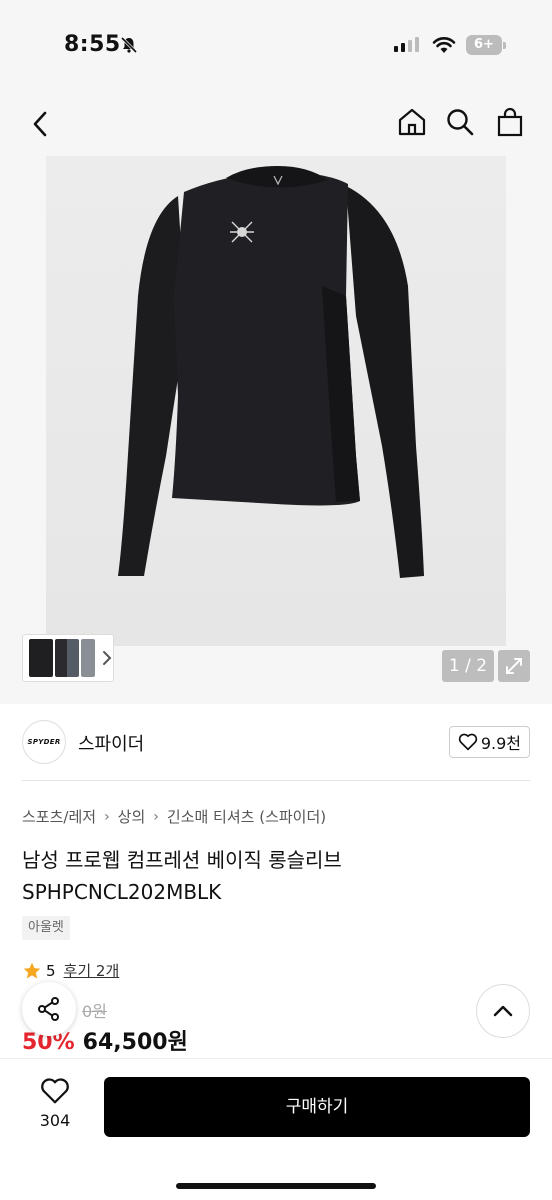  What do you see at coordinates (46, 928) in the screenshot?
I see `outlet-tag: 아울렛` at bounding box center [46, 928].